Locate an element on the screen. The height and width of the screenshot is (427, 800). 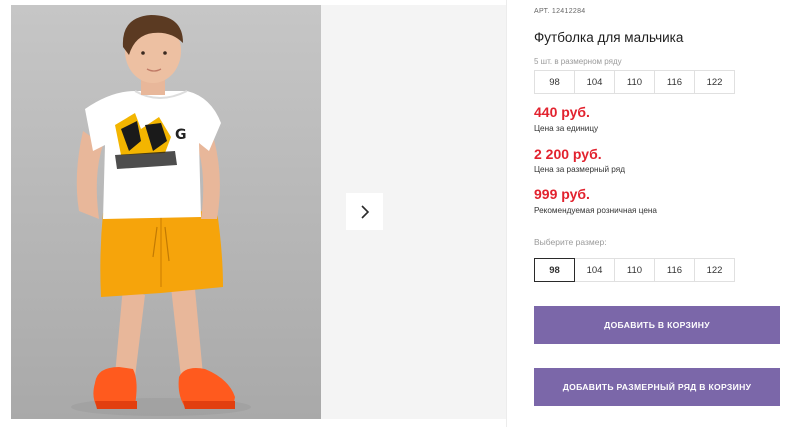
size-option-98: 98 is located at coordinates (554, 270).